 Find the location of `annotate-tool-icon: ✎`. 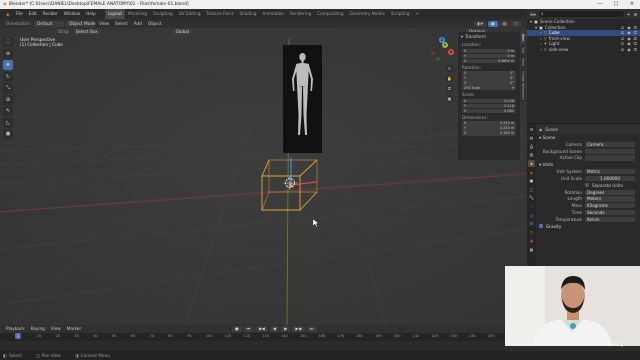

annotate-tool-icon: ✎ is located at coordinates (8, 111).